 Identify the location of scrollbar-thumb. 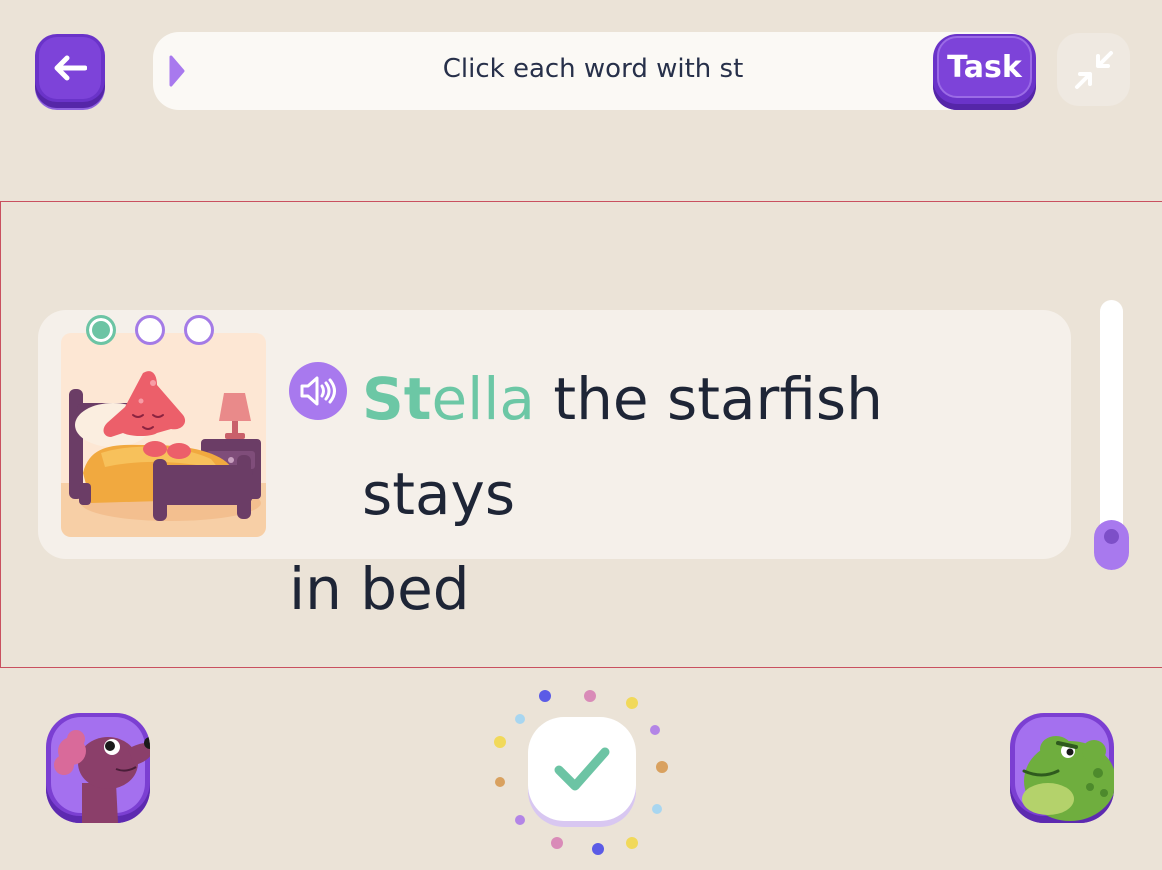
(1111, 545).